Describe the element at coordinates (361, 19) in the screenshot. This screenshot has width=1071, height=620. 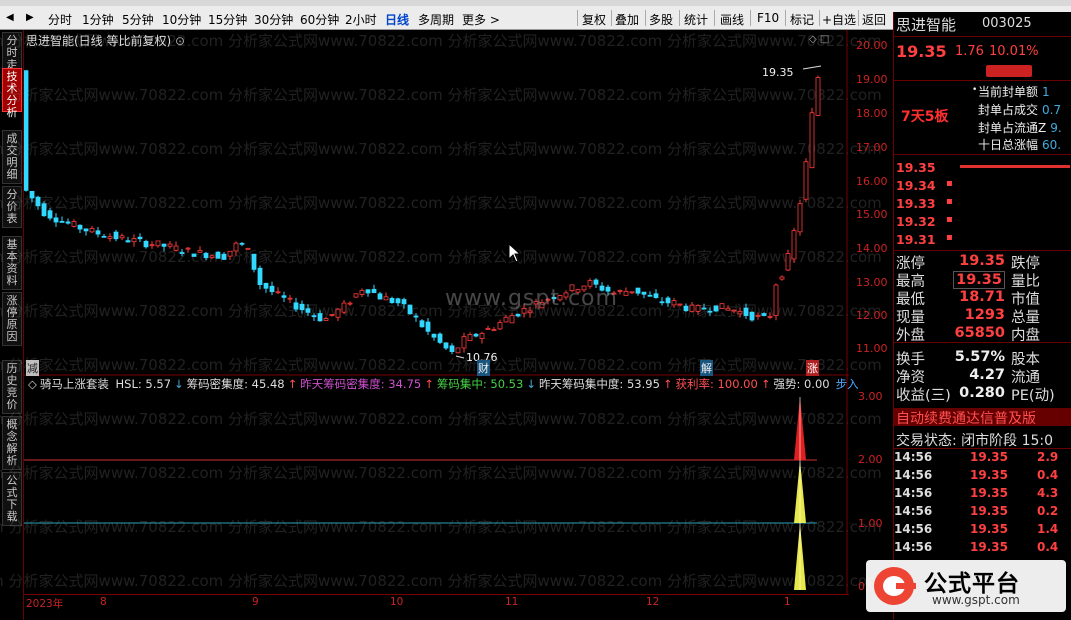
I see `period-2hour: 2小时` at that location.